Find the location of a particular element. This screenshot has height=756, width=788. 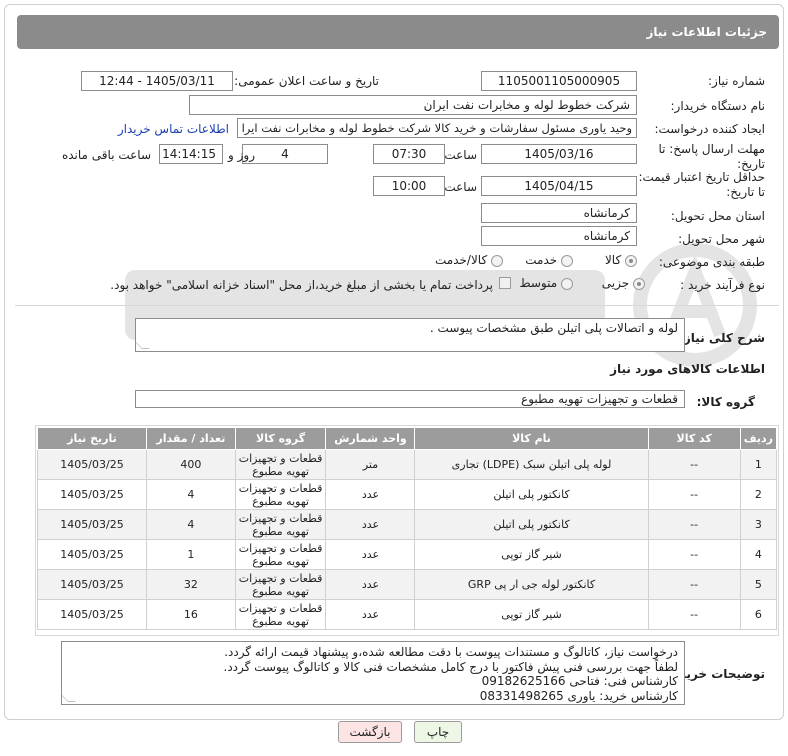

deadline-time-label: ساعت is located at coordinates (460, 155).